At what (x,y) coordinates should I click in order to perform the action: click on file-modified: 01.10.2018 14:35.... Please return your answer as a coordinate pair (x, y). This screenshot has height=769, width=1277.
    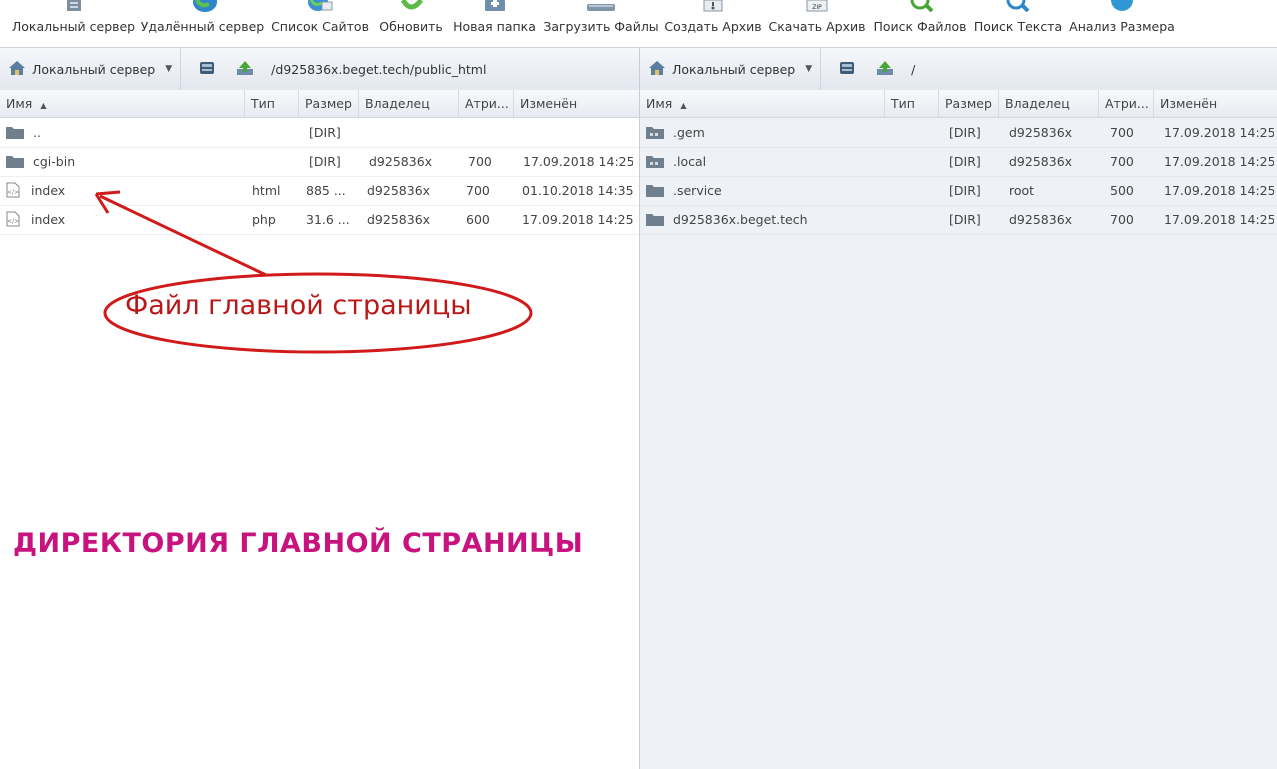
    Looking at the image, I should click on (578, 190).